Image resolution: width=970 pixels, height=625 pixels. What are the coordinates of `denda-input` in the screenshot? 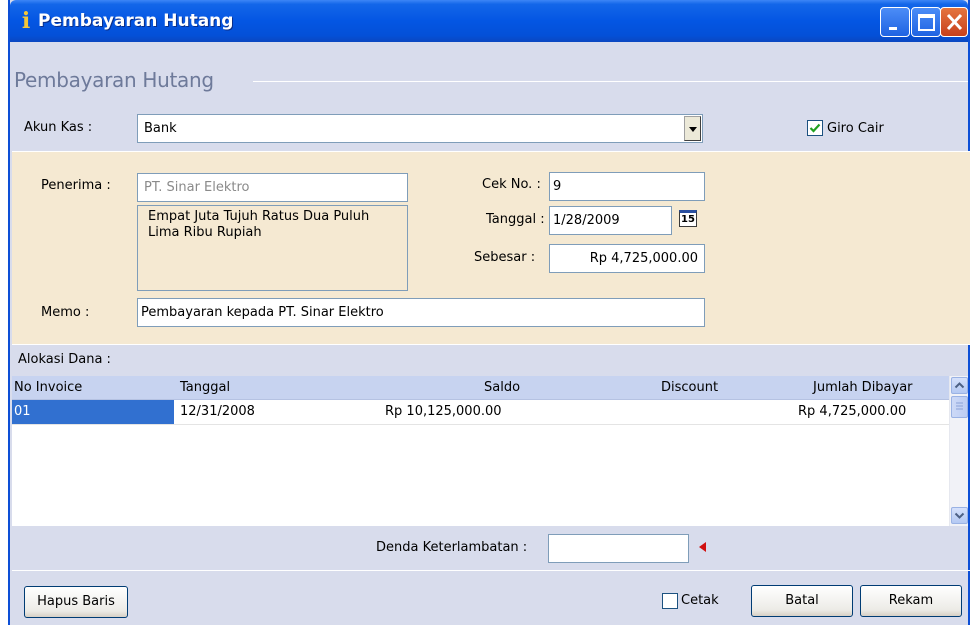 It's located at (618, 548).